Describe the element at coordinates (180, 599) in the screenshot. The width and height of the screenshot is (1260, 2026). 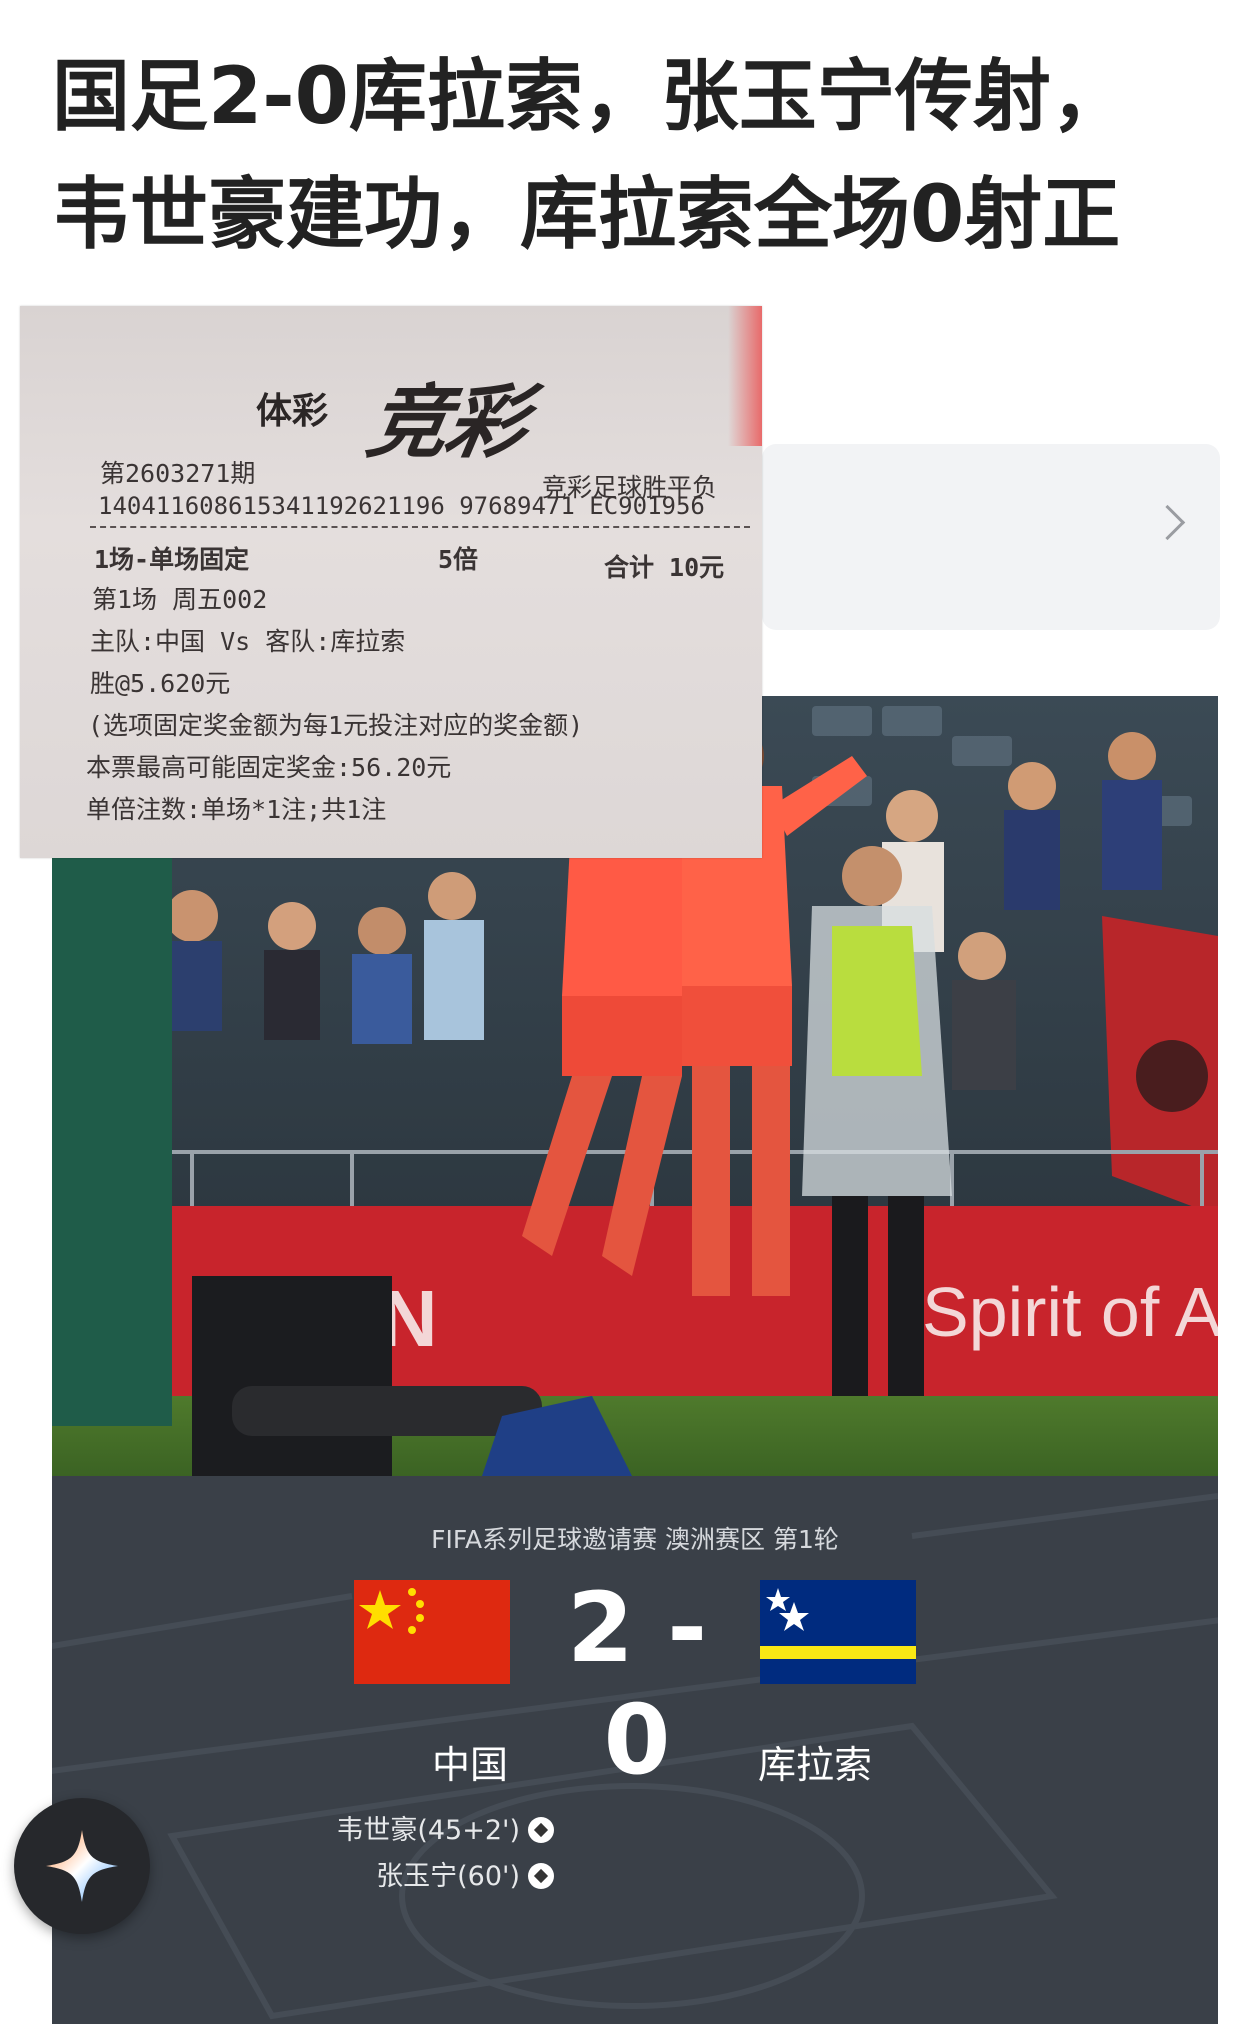
I see `ticket-match-line: 第1场 周五002` at that location.